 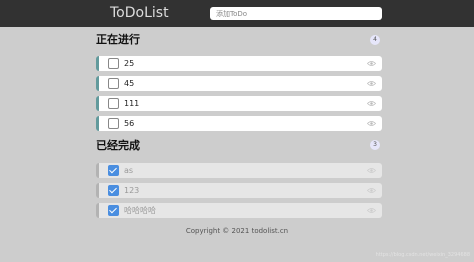 What do you see at coordinates (422, 255) in the screenshot?
I see `watermark: https://blog.csdn.net/weixin_3294688` at bounding box center [422, 255].